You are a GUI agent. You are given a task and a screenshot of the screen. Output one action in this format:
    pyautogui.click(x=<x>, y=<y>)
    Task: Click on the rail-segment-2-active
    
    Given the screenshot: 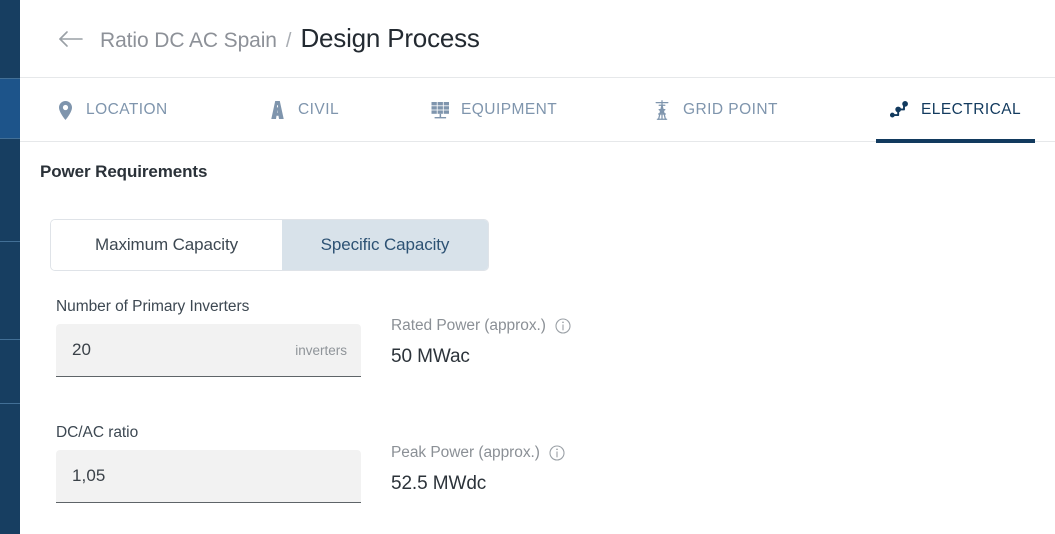 What is the action you would take?
    pyautogui.click(x=10, y=108)
    